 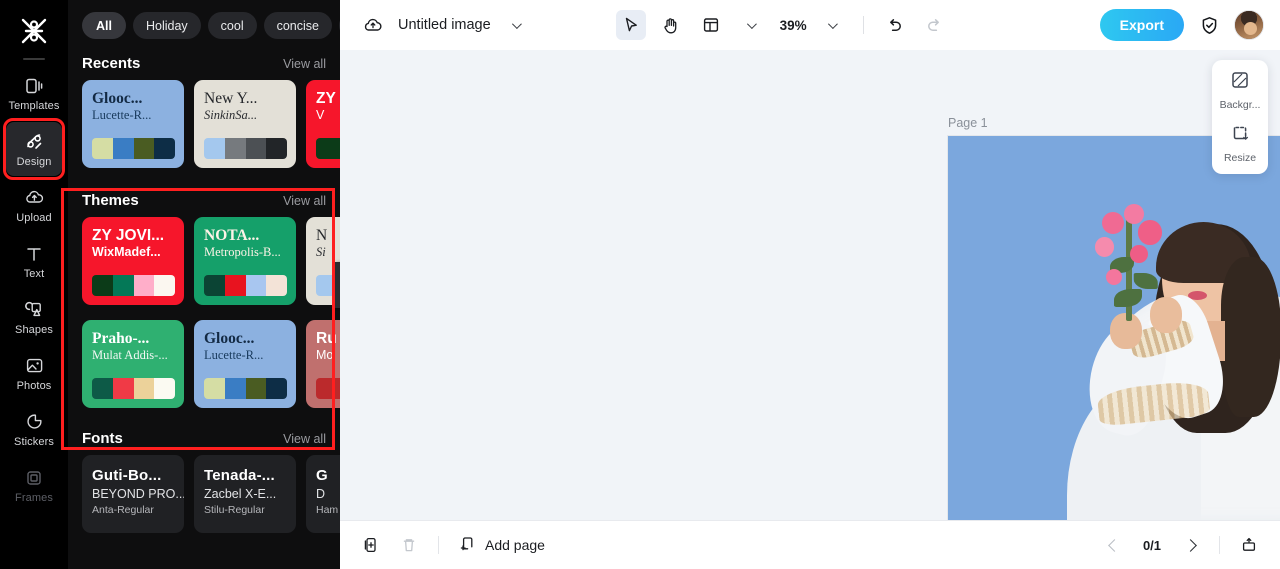 I want to click on sidebar-item-frames: Frames, so click(x=34, y=485).